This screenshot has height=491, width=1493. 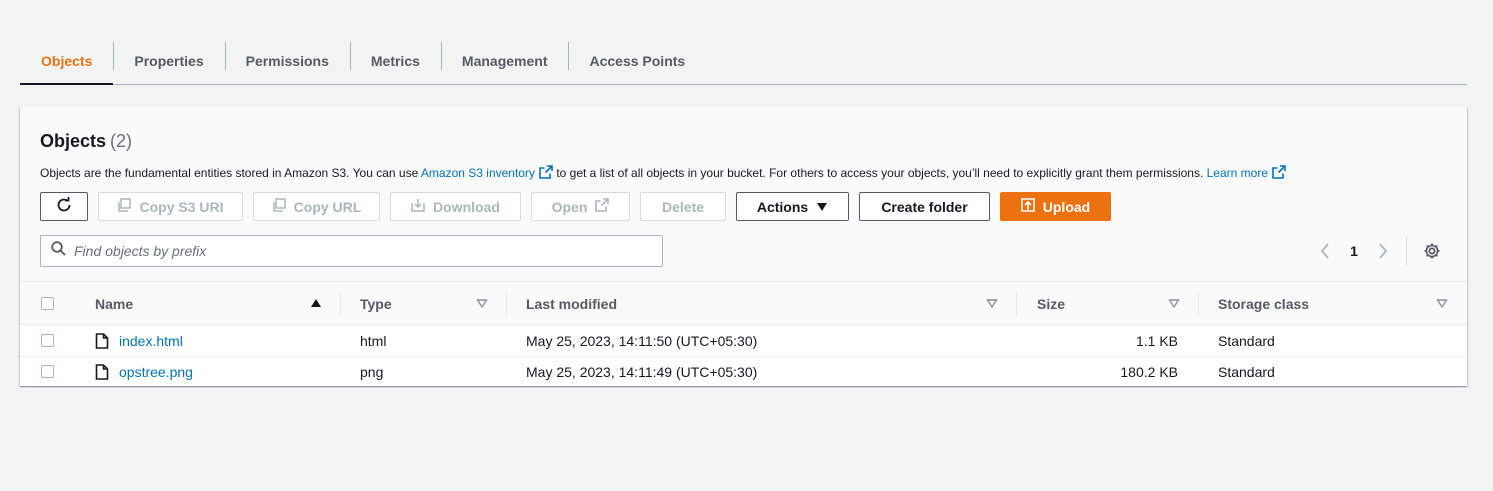 What do you see at coordinates (822, 207) in the screenshot?
I see `caret-down-icon` at bounding box center [822, 207].